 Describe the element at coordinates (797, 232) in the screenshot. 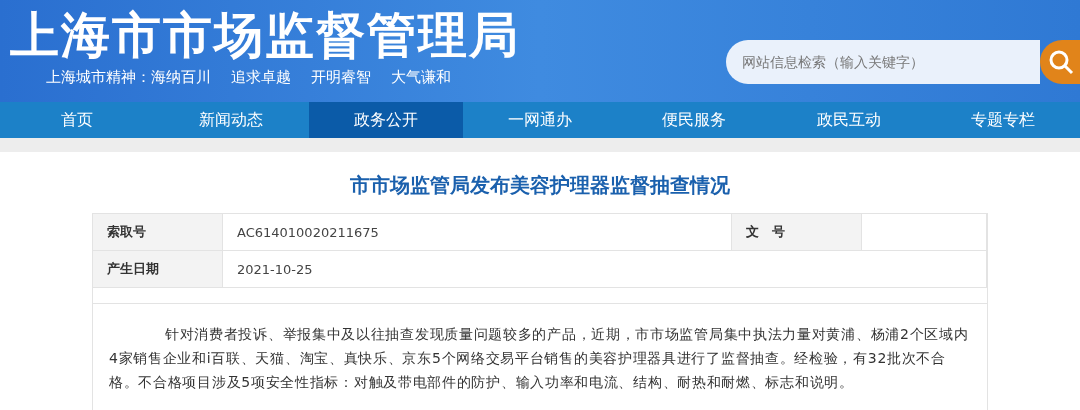

I see `meta-label: 文 号` at that location.